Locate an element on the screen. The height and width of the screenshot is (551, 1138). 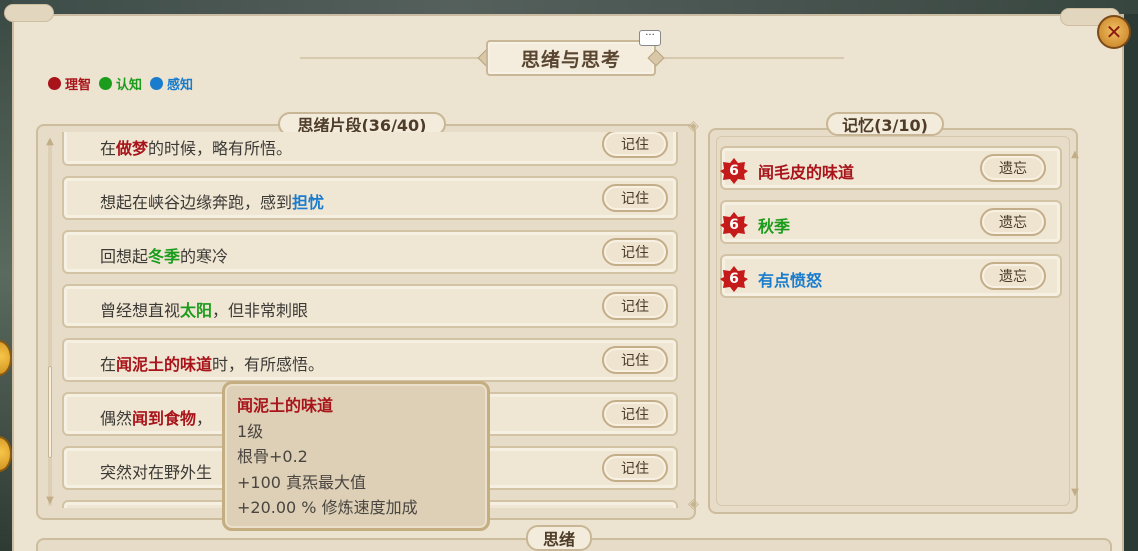
fragments-scroll-thumb is located at coordinates (50, 412).